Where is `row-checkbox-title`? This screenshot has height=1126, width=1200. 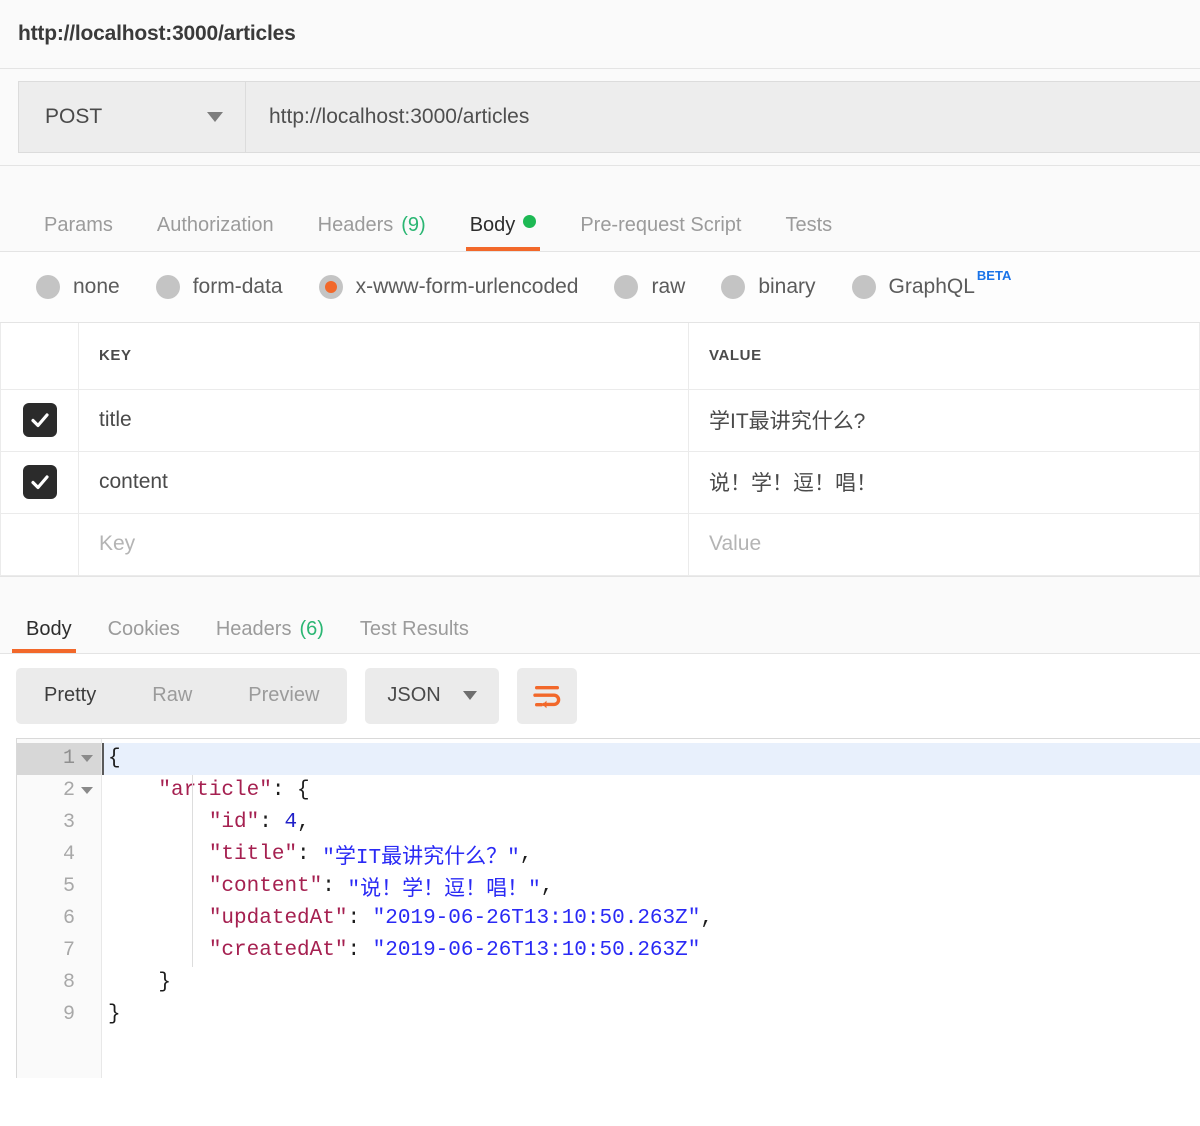 row-checkbox-title is located at coordinates (39, 420).